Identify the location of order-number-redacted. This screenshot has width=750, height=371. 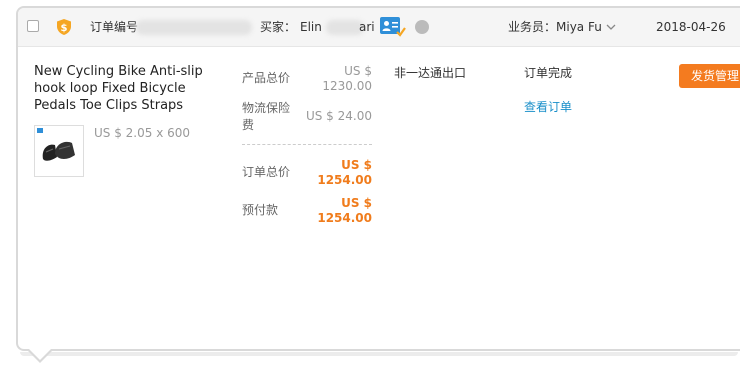
(194, 27).